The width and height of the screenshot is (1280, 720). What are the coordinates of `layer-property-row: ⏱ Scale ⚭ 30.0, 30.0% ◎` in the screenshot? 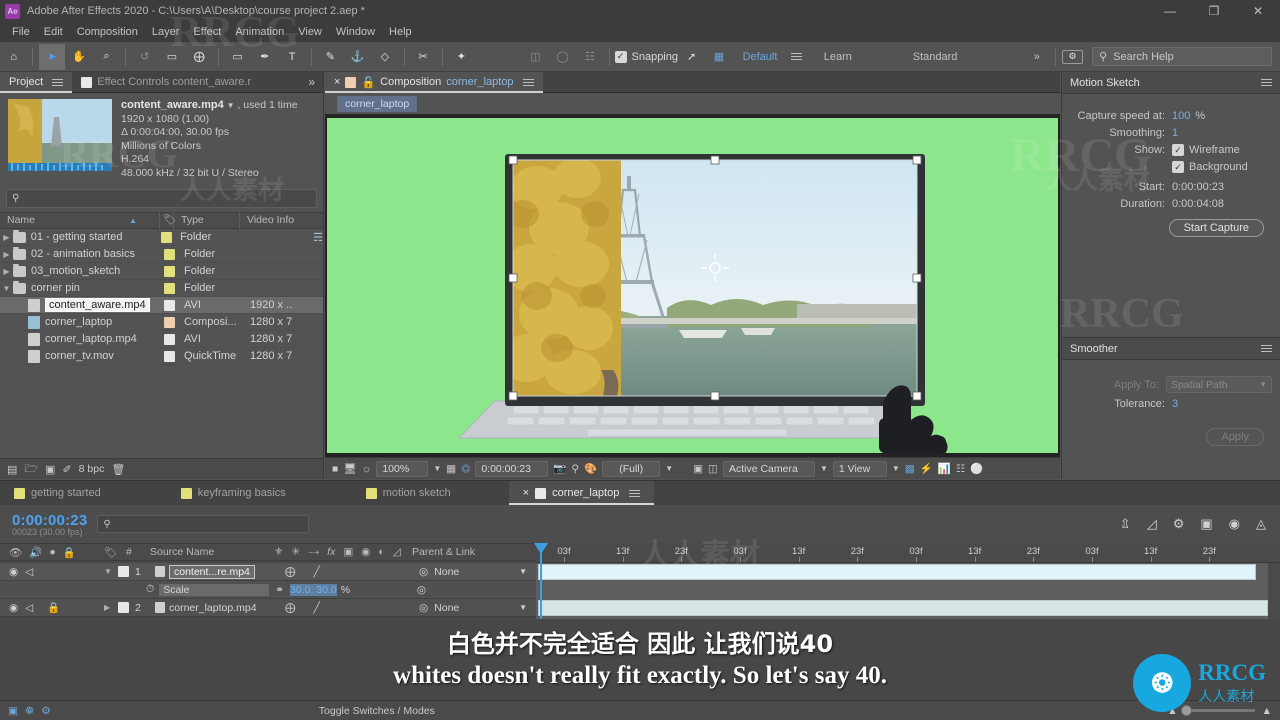 It's located at (268, 590).